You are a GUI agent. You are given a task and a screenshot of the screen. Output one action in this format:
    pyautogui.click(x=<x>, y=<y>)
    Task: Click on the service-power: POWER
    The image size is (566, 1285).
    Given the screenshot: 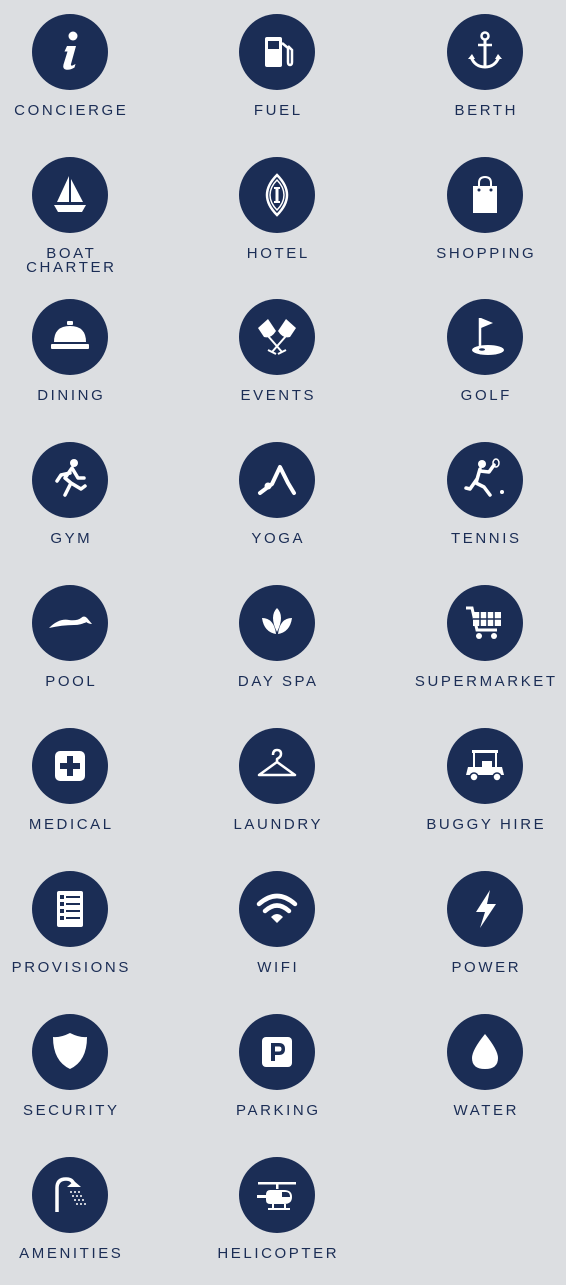 What is the action you would take?
    pyautogui.click(x=478, y=934)
    